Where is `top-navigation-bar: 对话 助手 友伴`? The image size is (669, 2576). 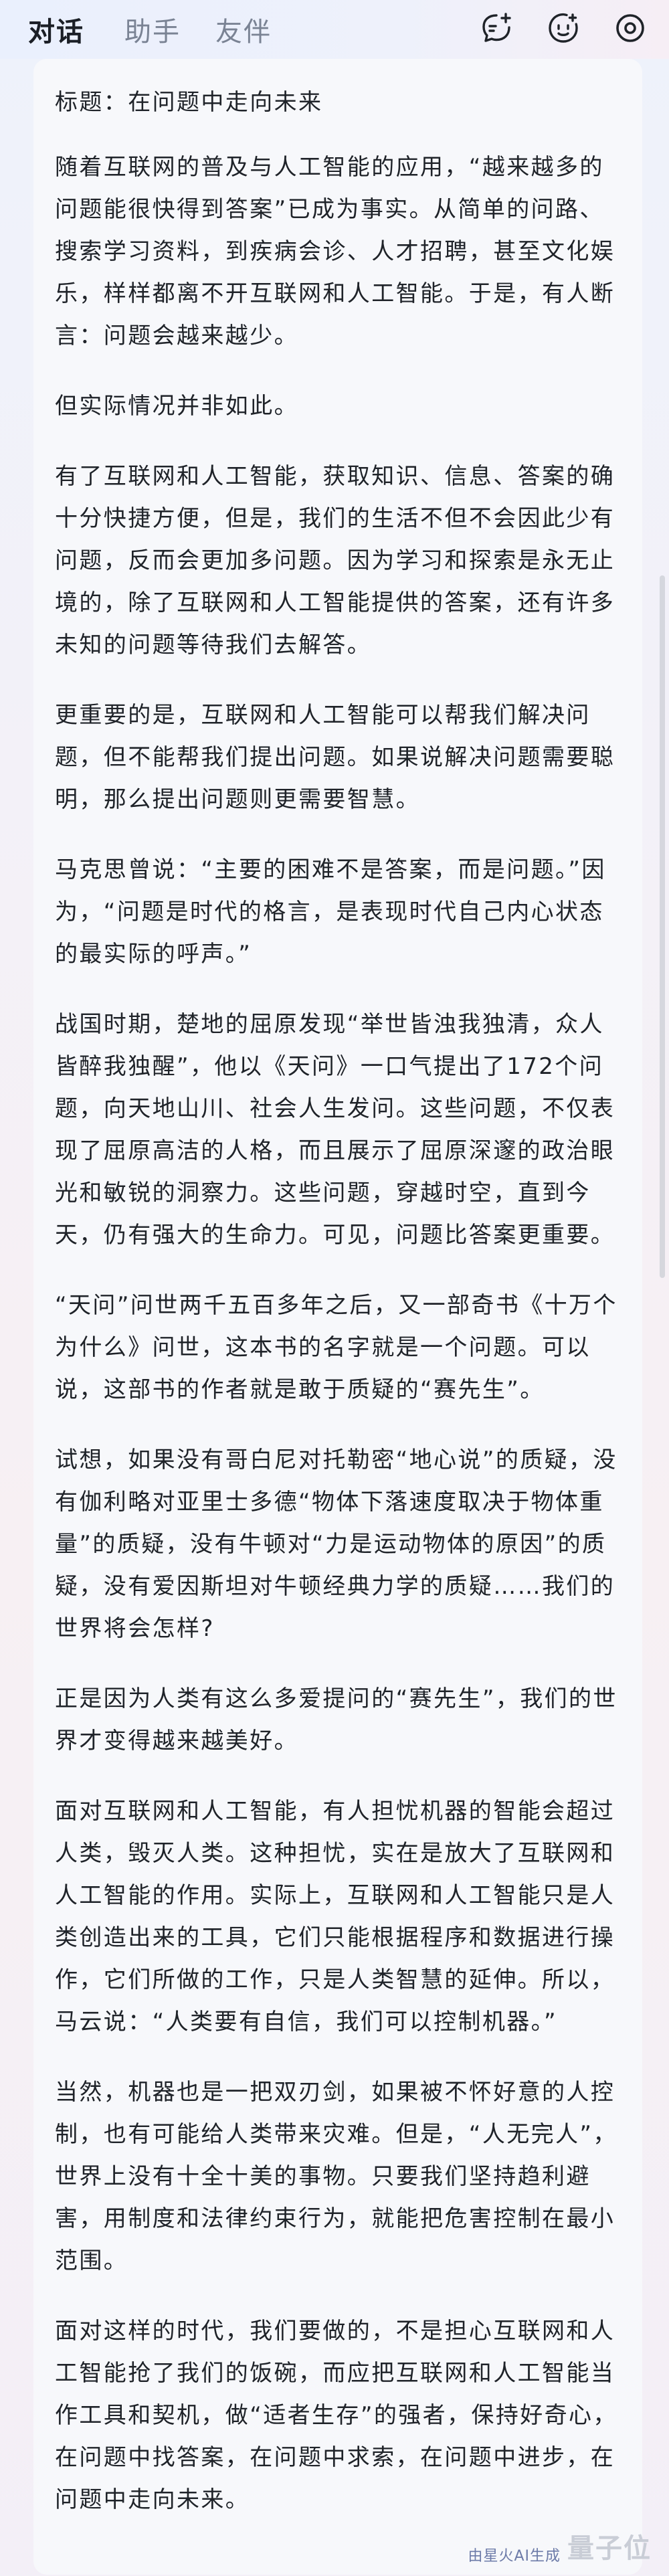 top-navigation-bar: 对话 助手 友伴 is located at coordinates (334, 30).